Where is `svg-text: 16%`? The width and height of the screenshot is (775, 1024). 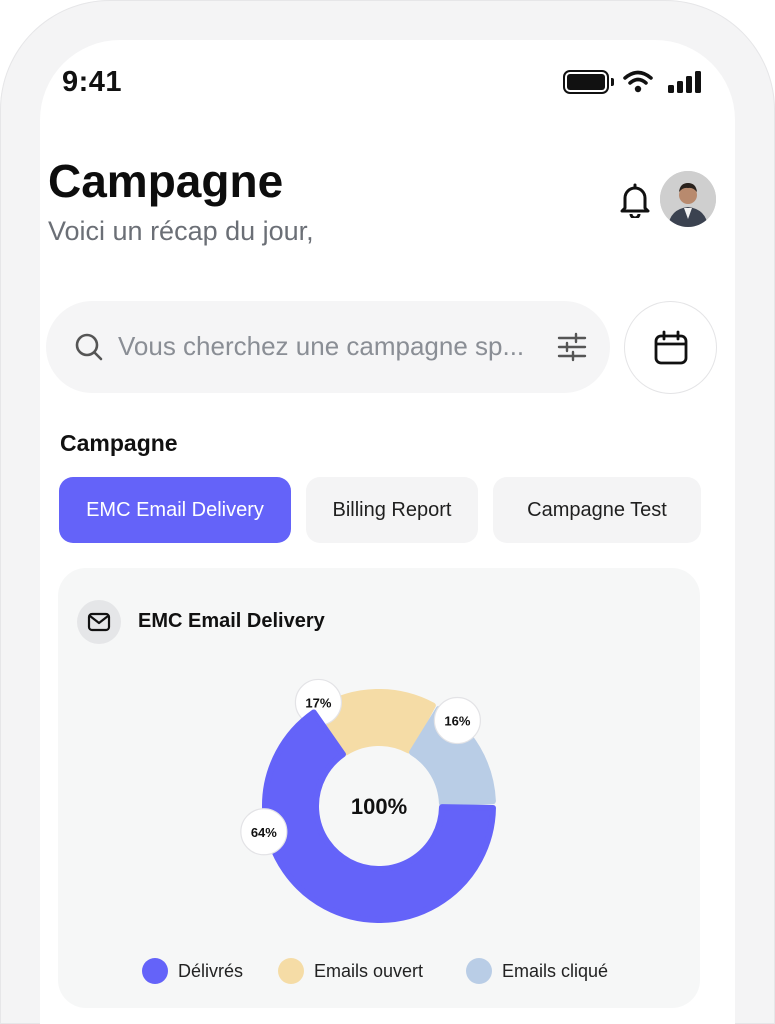
svg-text: 16% is located at coordinates (457, 720).